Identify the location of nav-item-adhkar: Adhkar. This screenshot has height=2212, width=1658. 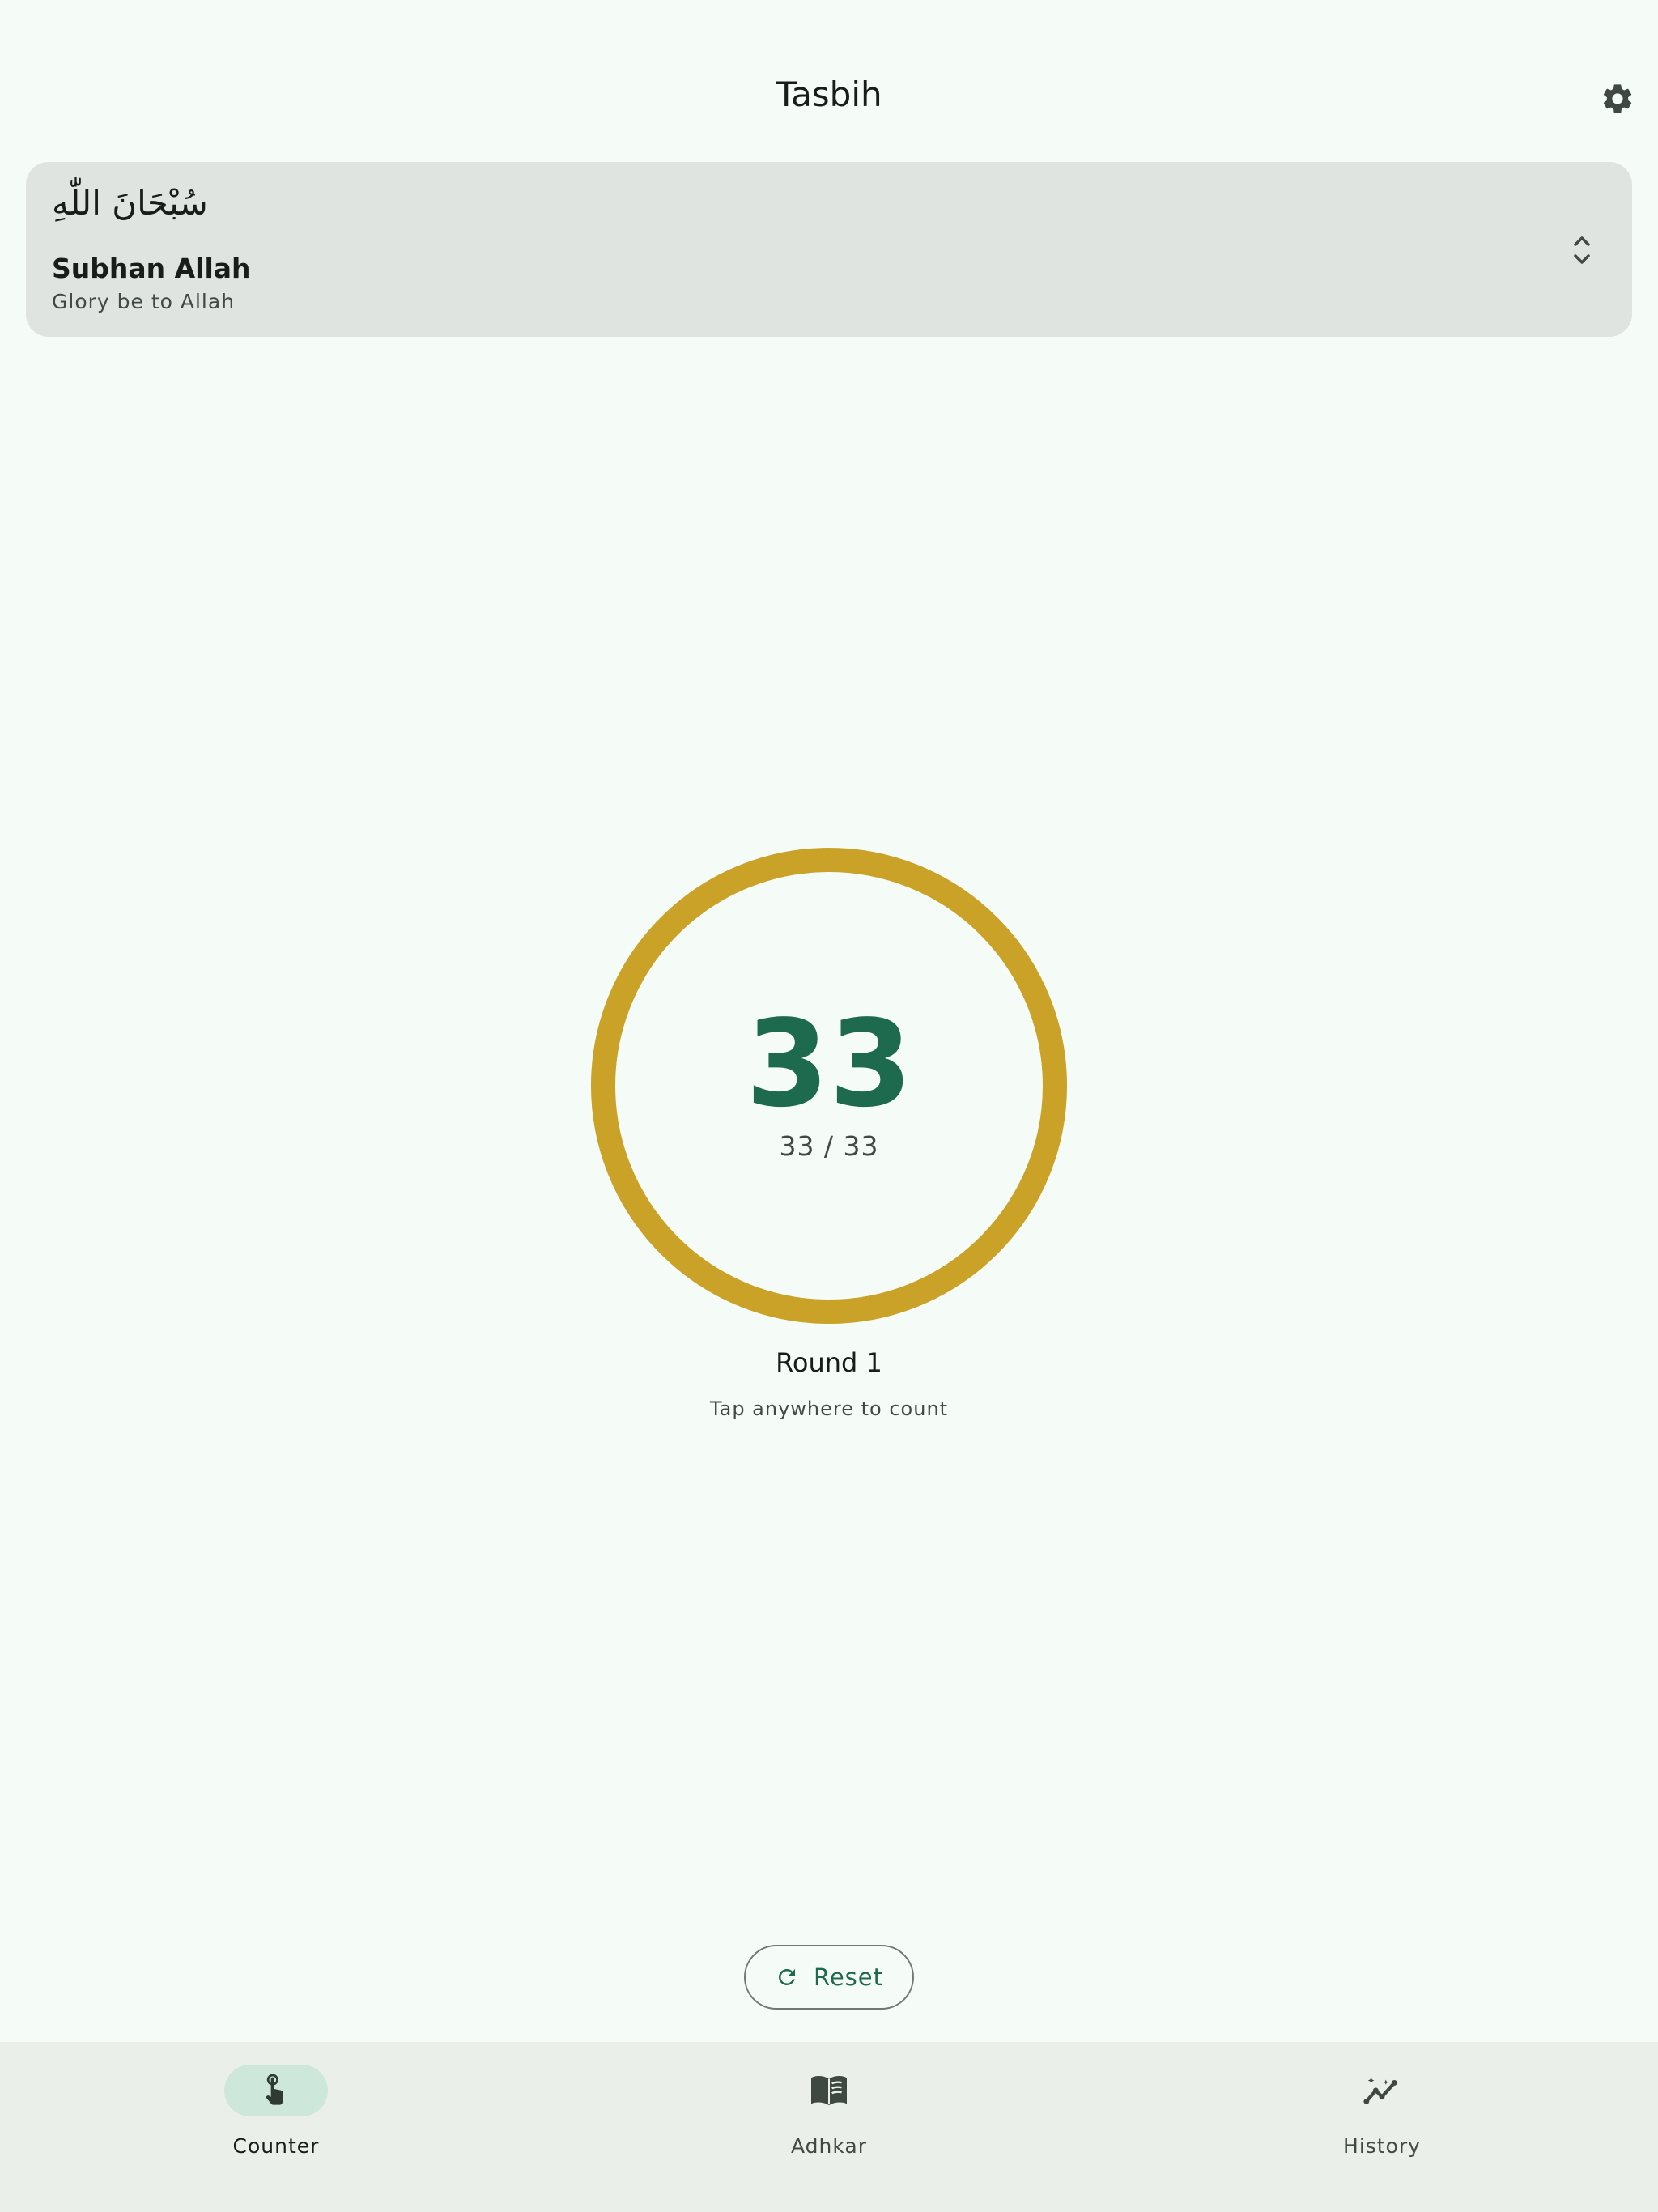
(829, 2127).